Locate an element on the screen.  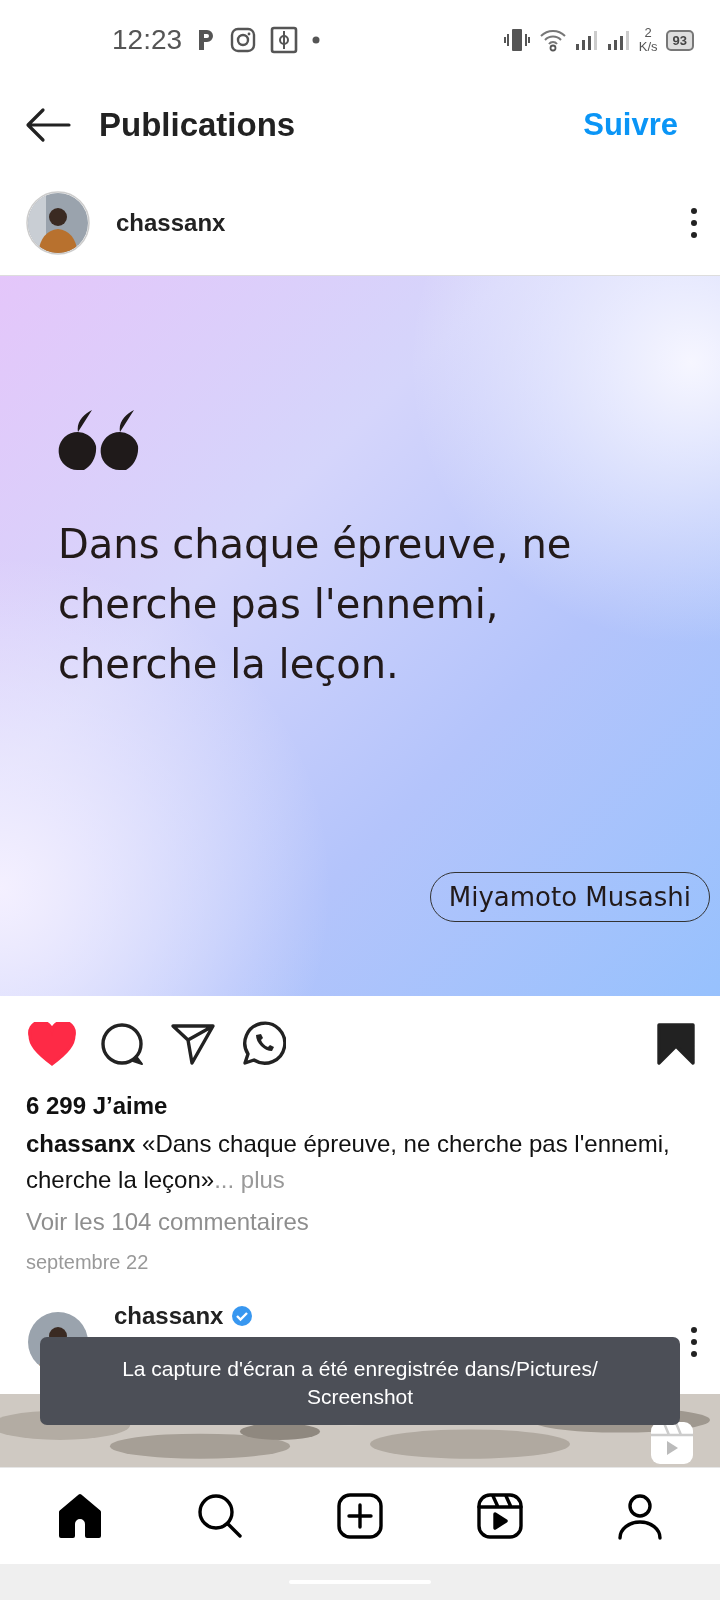
quote-text: Dans chaque épreuve, ne cherche pas l'ennemi, cherche la leçon. is located at coordinates (315, 604).